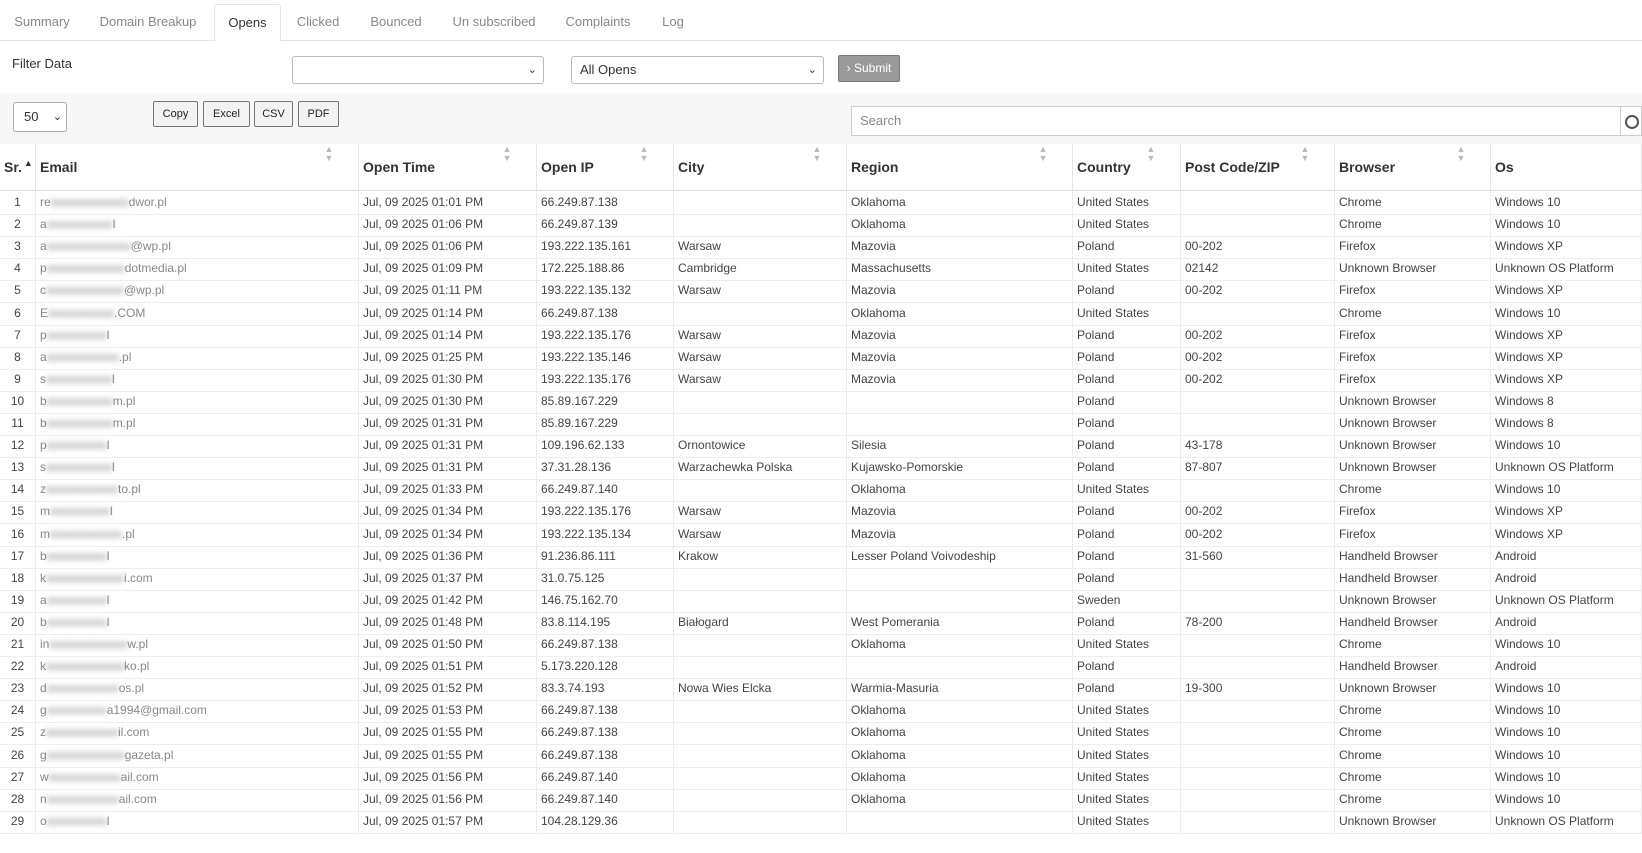  Describe the element at coordinates (1127, 578) in the screenshot. I see `cell-country: Poland` at that location.